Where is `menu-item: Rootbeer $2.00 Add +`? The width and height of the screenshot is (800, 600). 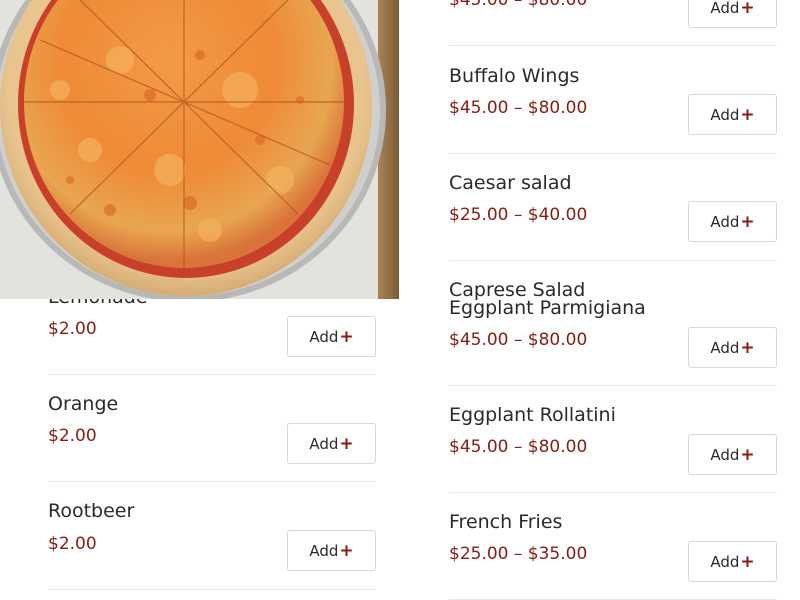 menu-item: Rootbeer $2.00 Add + is located at coordinates (212, 536).